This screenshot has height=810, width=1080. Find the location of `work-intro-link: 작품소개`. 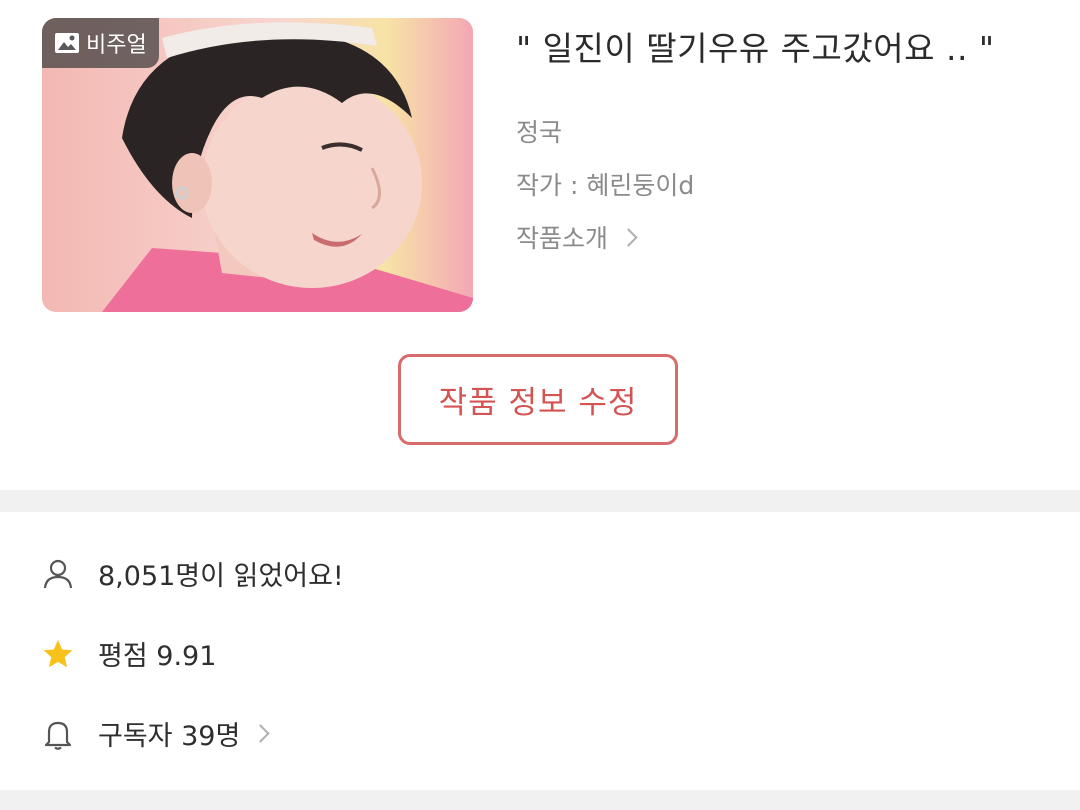

work-intro-link: 작품소개 is located at coordinates (577, 237).